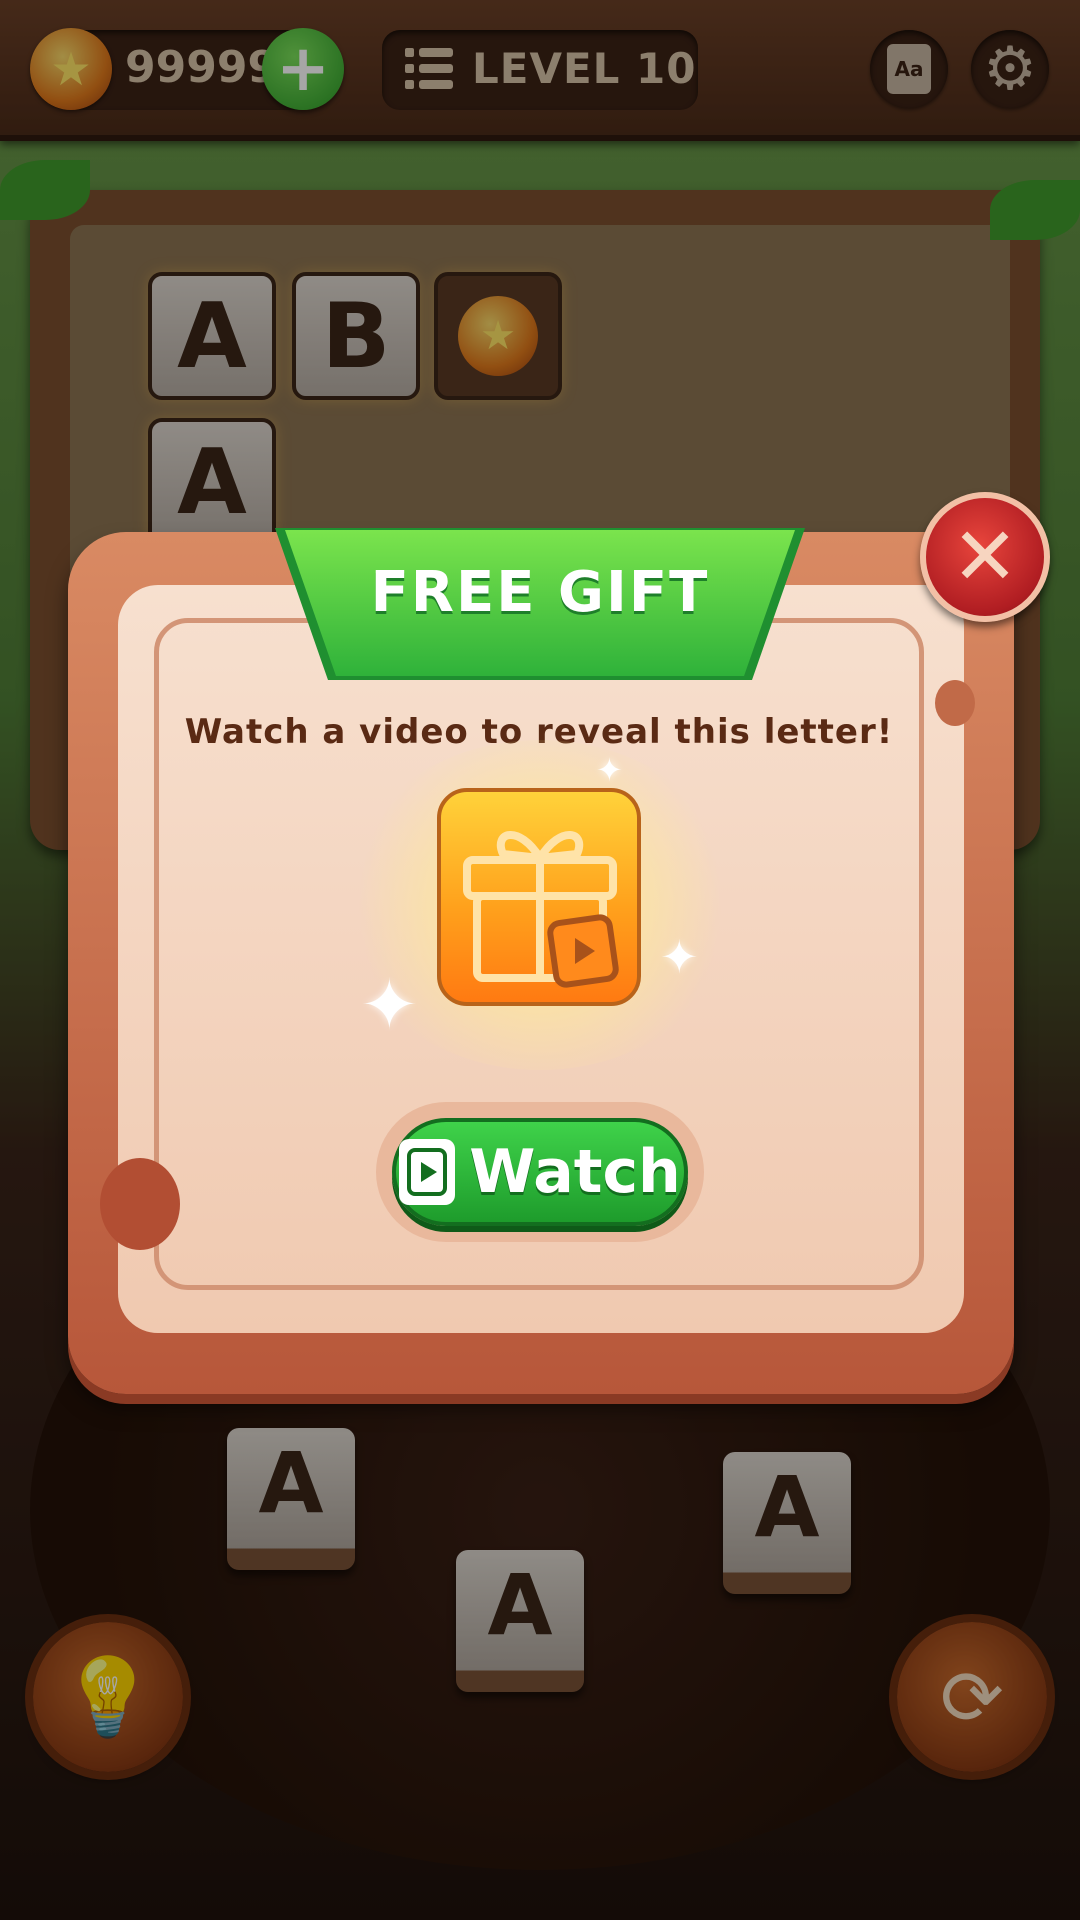  I want to click on watch-button: Watch, so click(540, 1172).